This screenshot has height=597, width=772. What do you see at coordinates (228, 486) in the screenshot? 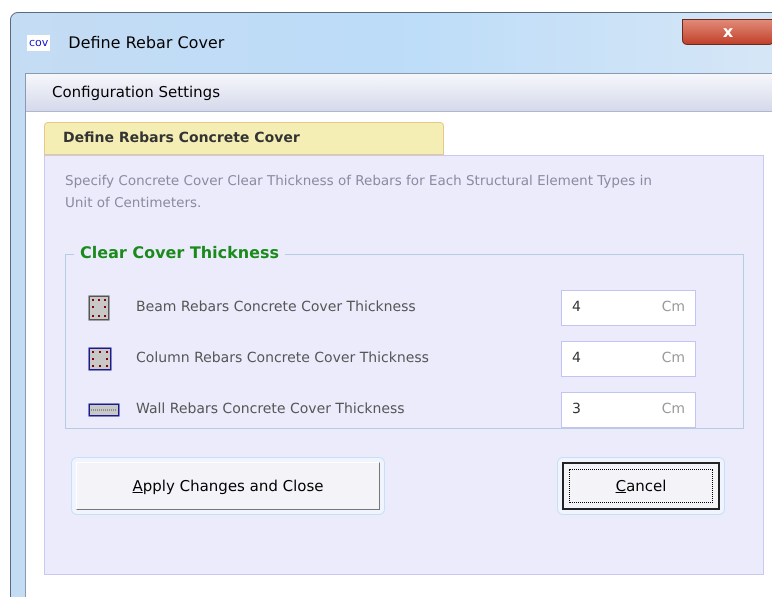
I see `apply-button: Apply Changes and Close` at bounding box center [228, 486].